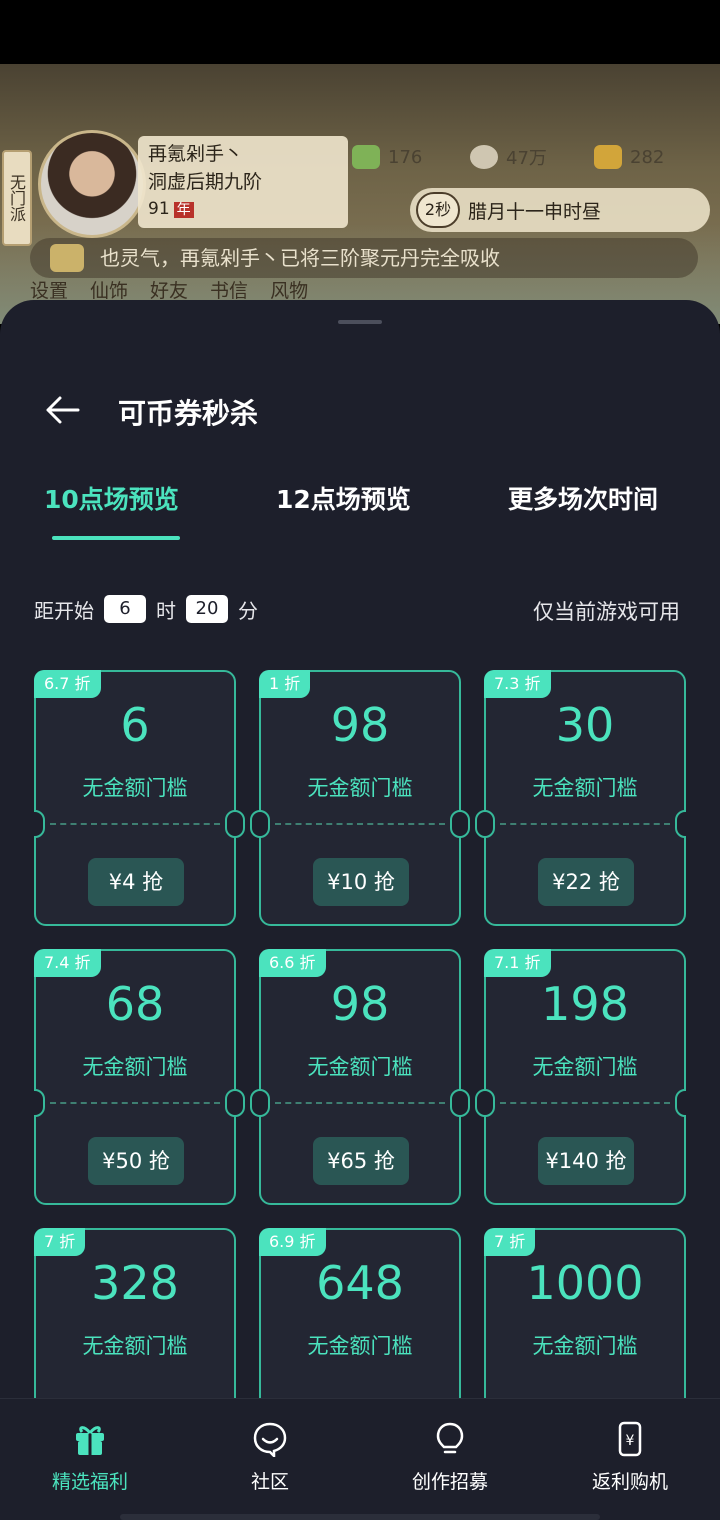 This screenshot has width=720, height=1520. Describe the element at coordinates (292, 1242) in the screenshot. I see `discount-badge: 6.9 折` at that location.